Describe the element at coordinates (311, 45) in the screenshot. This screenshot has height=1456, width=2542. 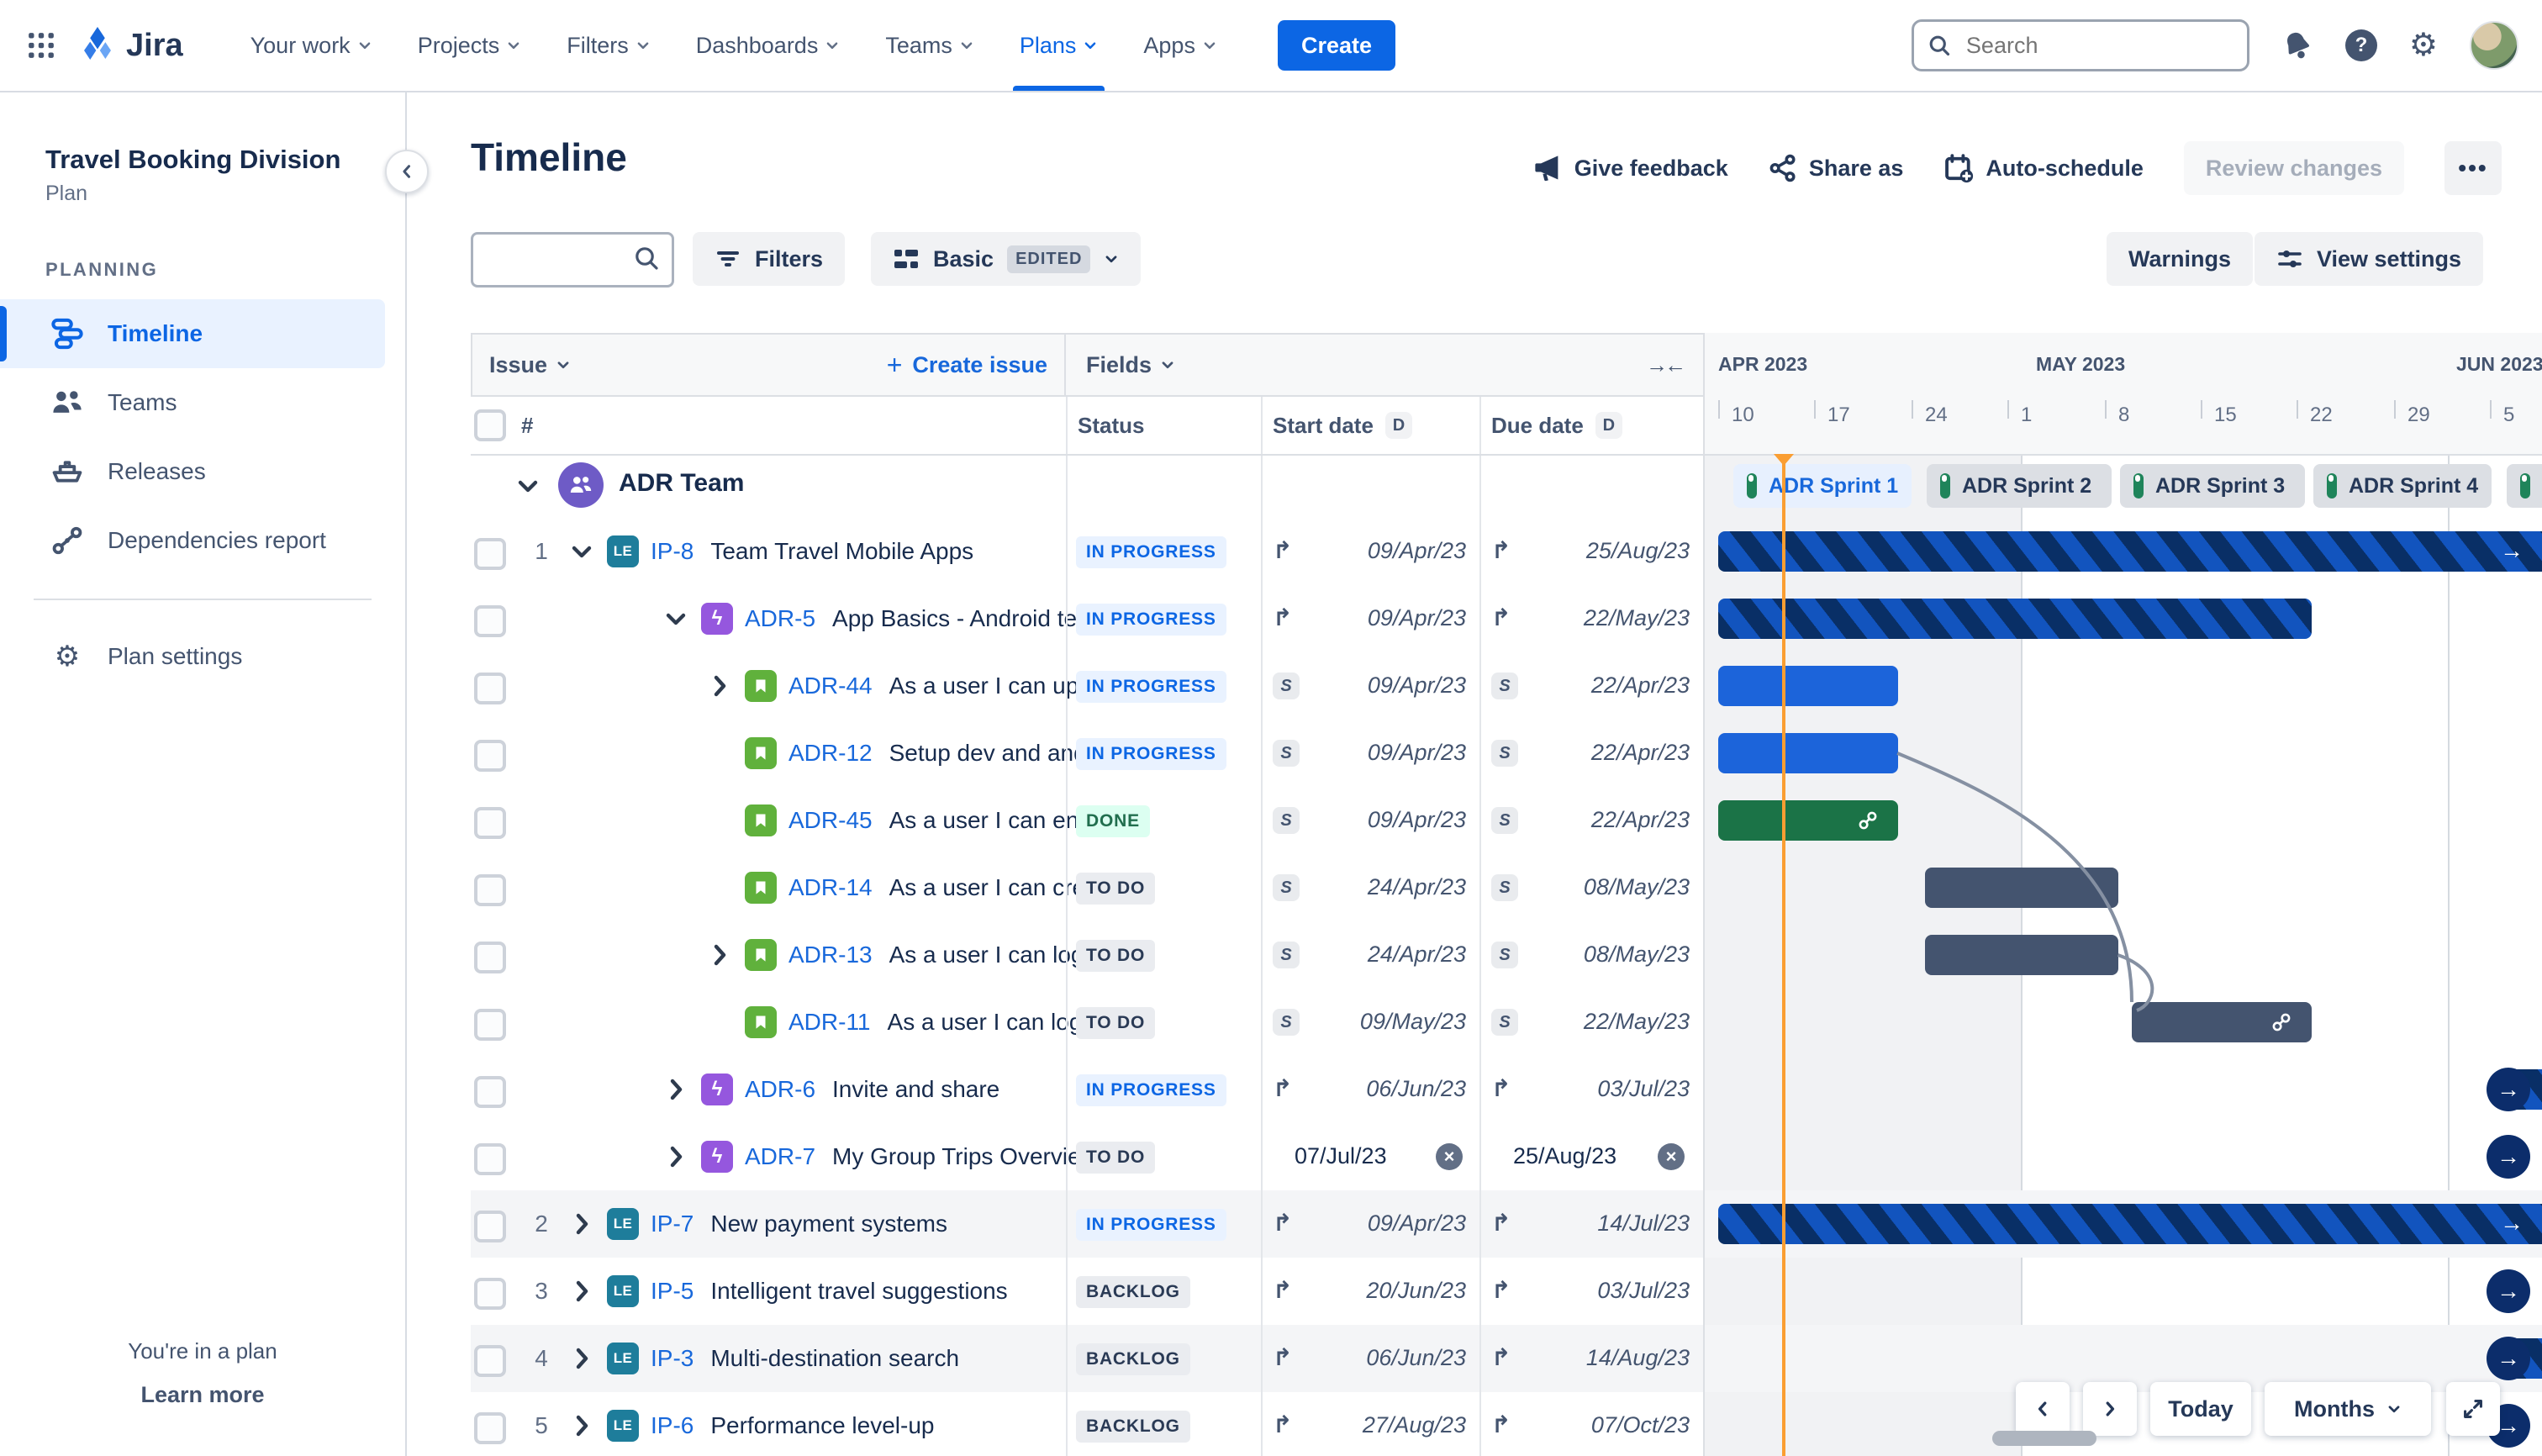
I see `nav-item-your-work: Your work` at that location.